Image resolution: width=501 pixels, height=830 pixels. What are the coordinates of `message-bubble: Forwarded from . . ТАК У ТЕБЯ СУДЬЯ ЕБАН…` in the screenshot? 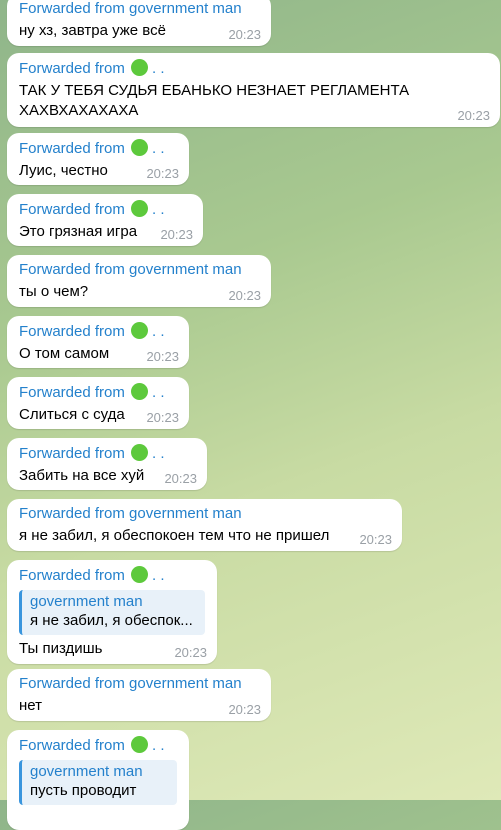 It's located at (253, 90).